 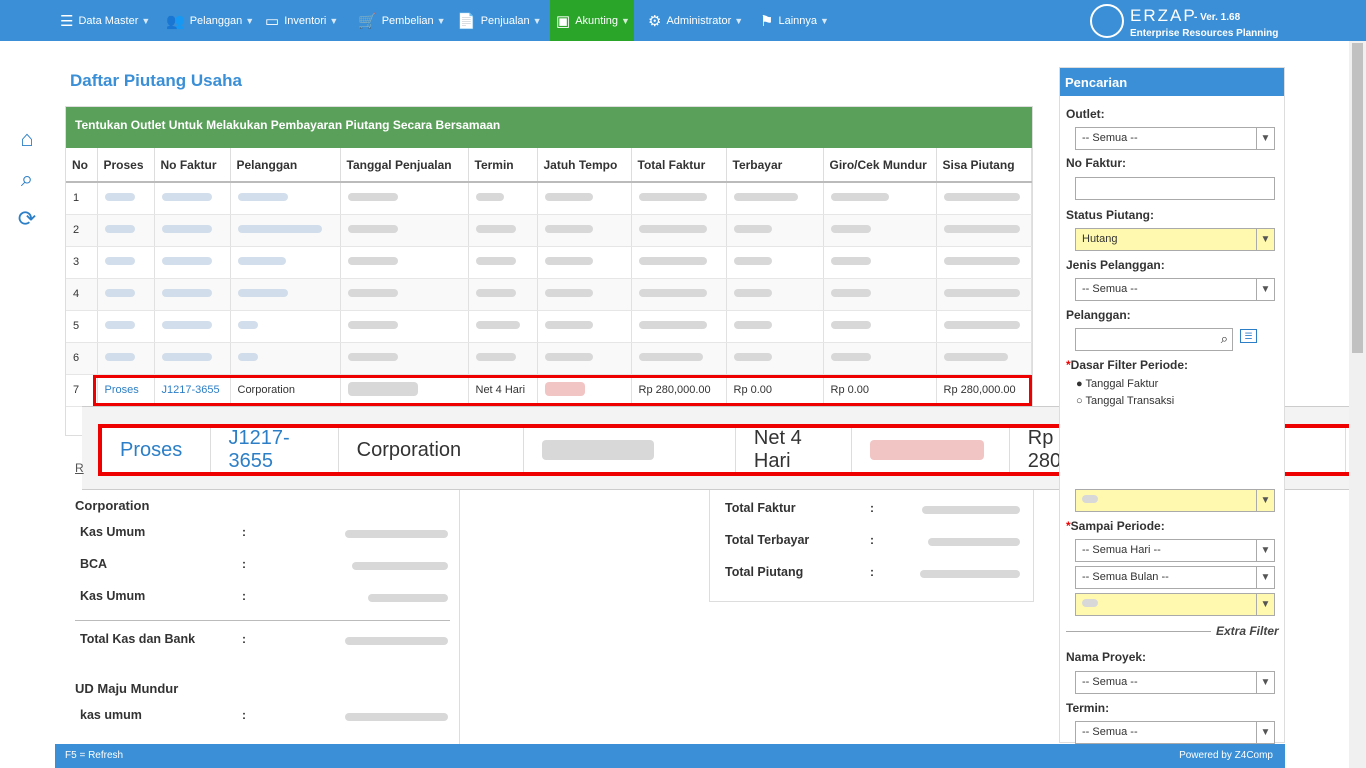 I want to click on sampai-hari-select: -- Semua Hari -- ▼, so click(x=1175, y=550).